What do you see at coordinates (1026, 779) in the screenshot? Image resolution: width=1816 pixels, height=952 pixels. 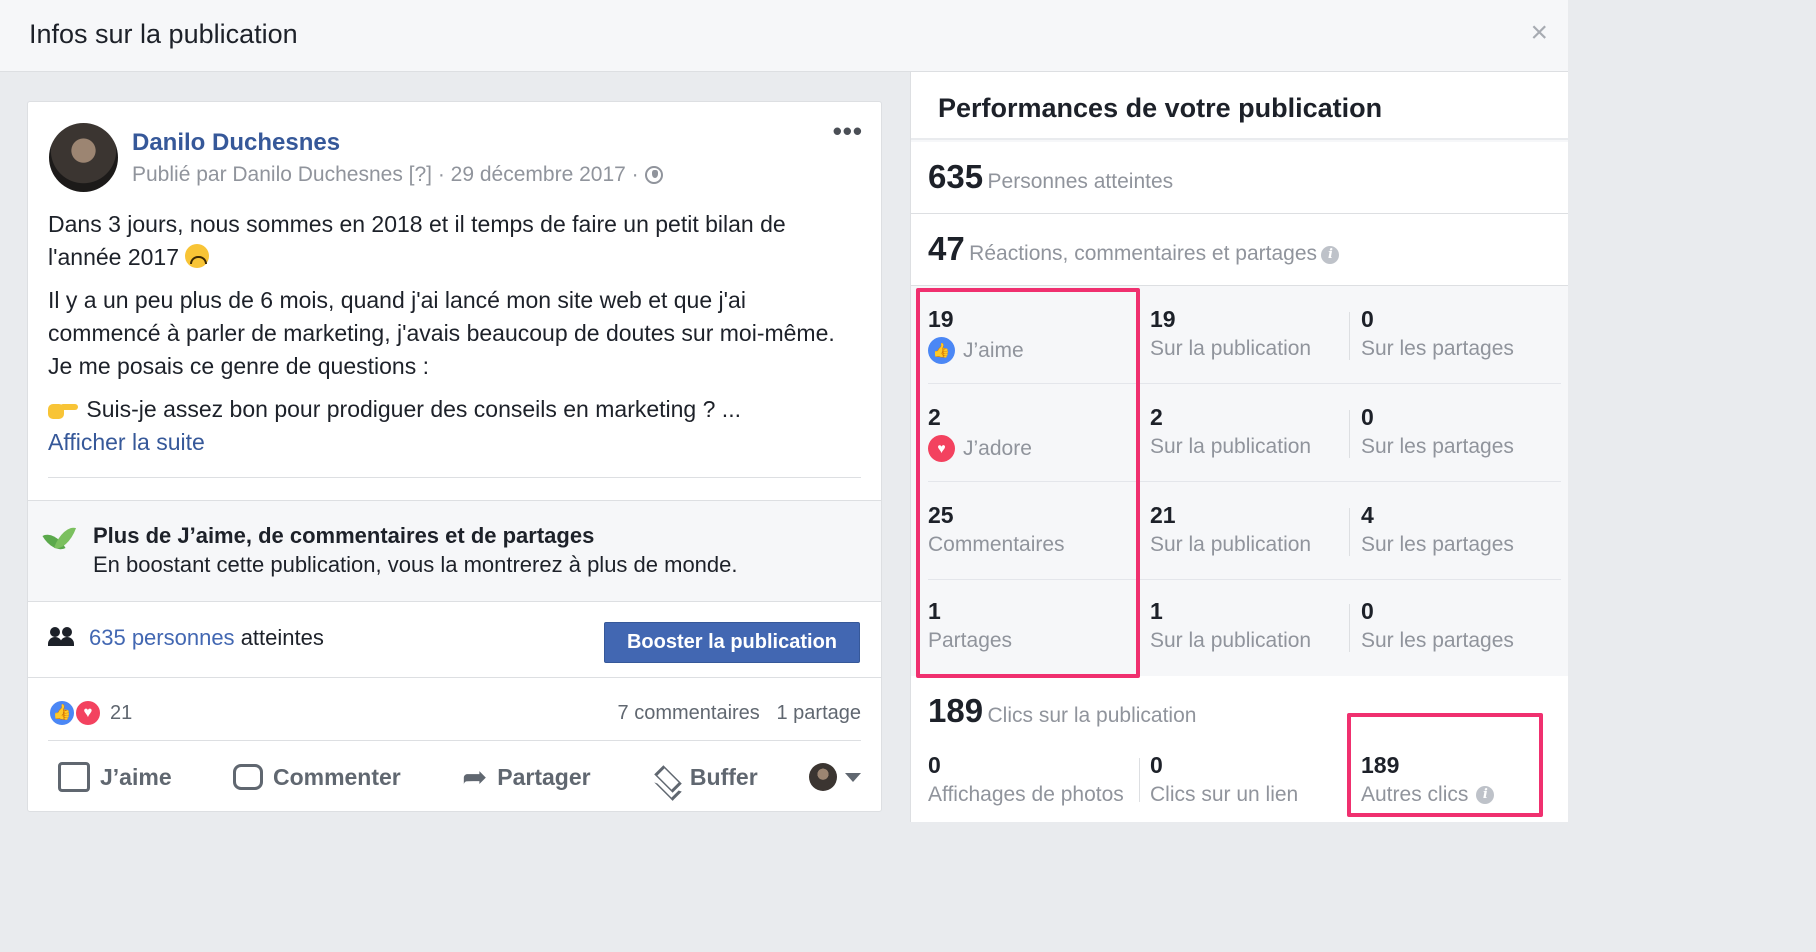 I see `photo-views: 0 Affichages de photos` at bounding box center [1026, 779].